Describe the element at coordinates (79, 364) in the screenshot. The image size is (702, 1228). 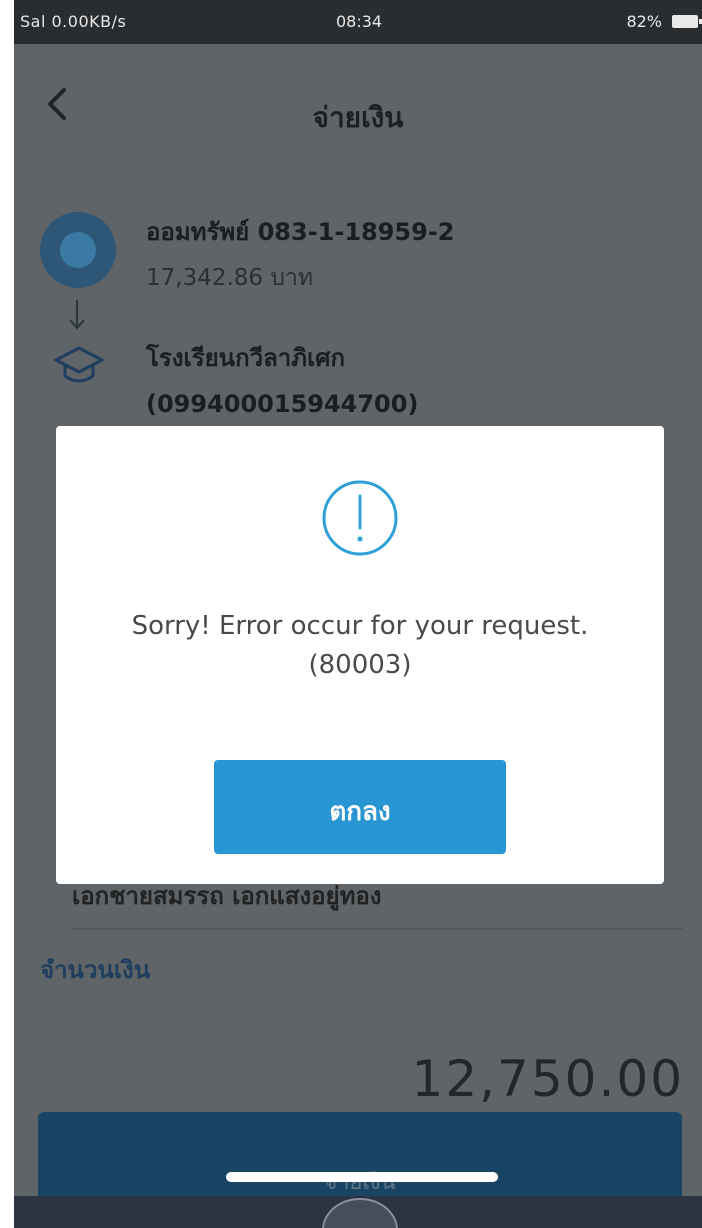
I see `graduation-cap-icon` at that location.